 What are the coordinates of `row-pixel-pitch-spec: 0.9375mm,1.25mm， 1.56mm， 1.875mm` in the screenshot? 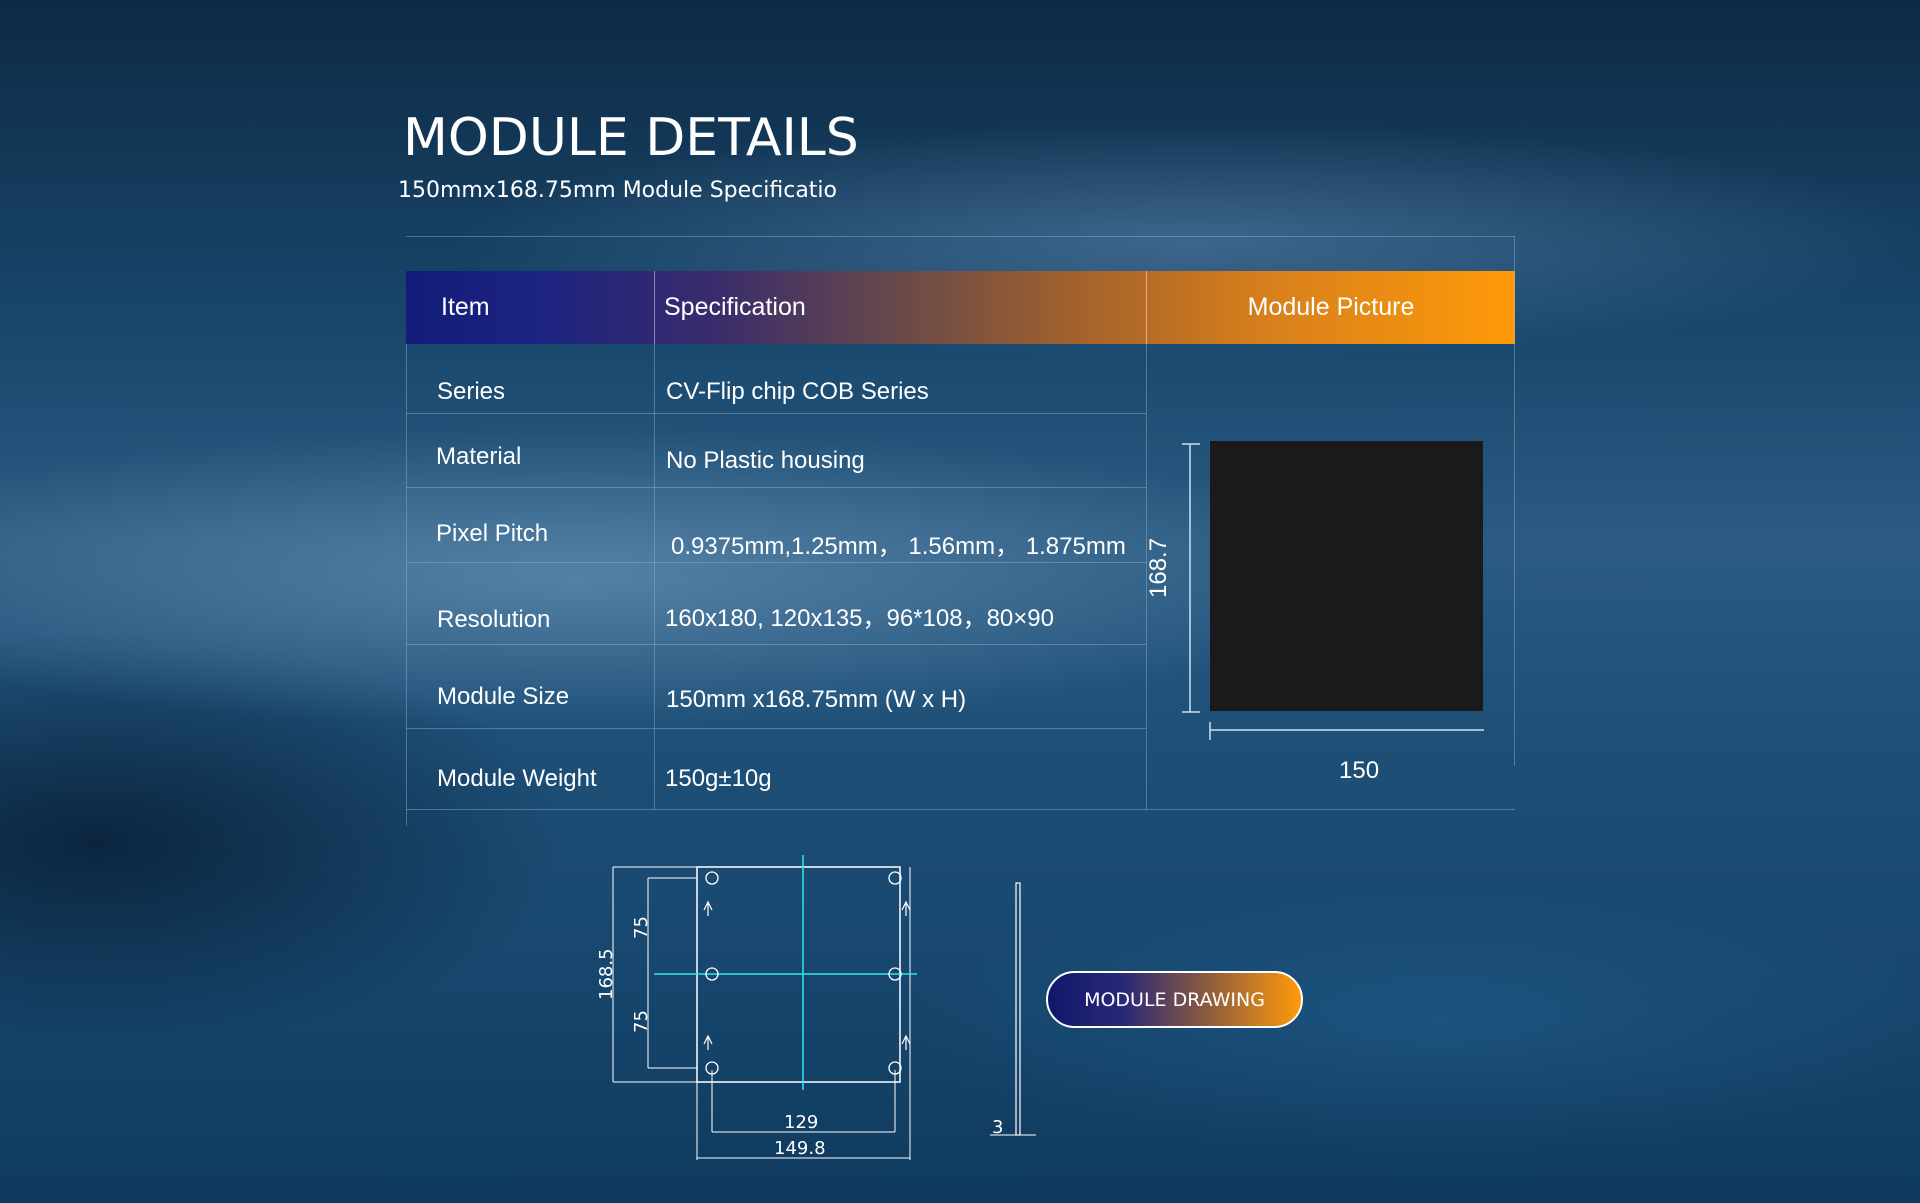 It's located at (898, 546).